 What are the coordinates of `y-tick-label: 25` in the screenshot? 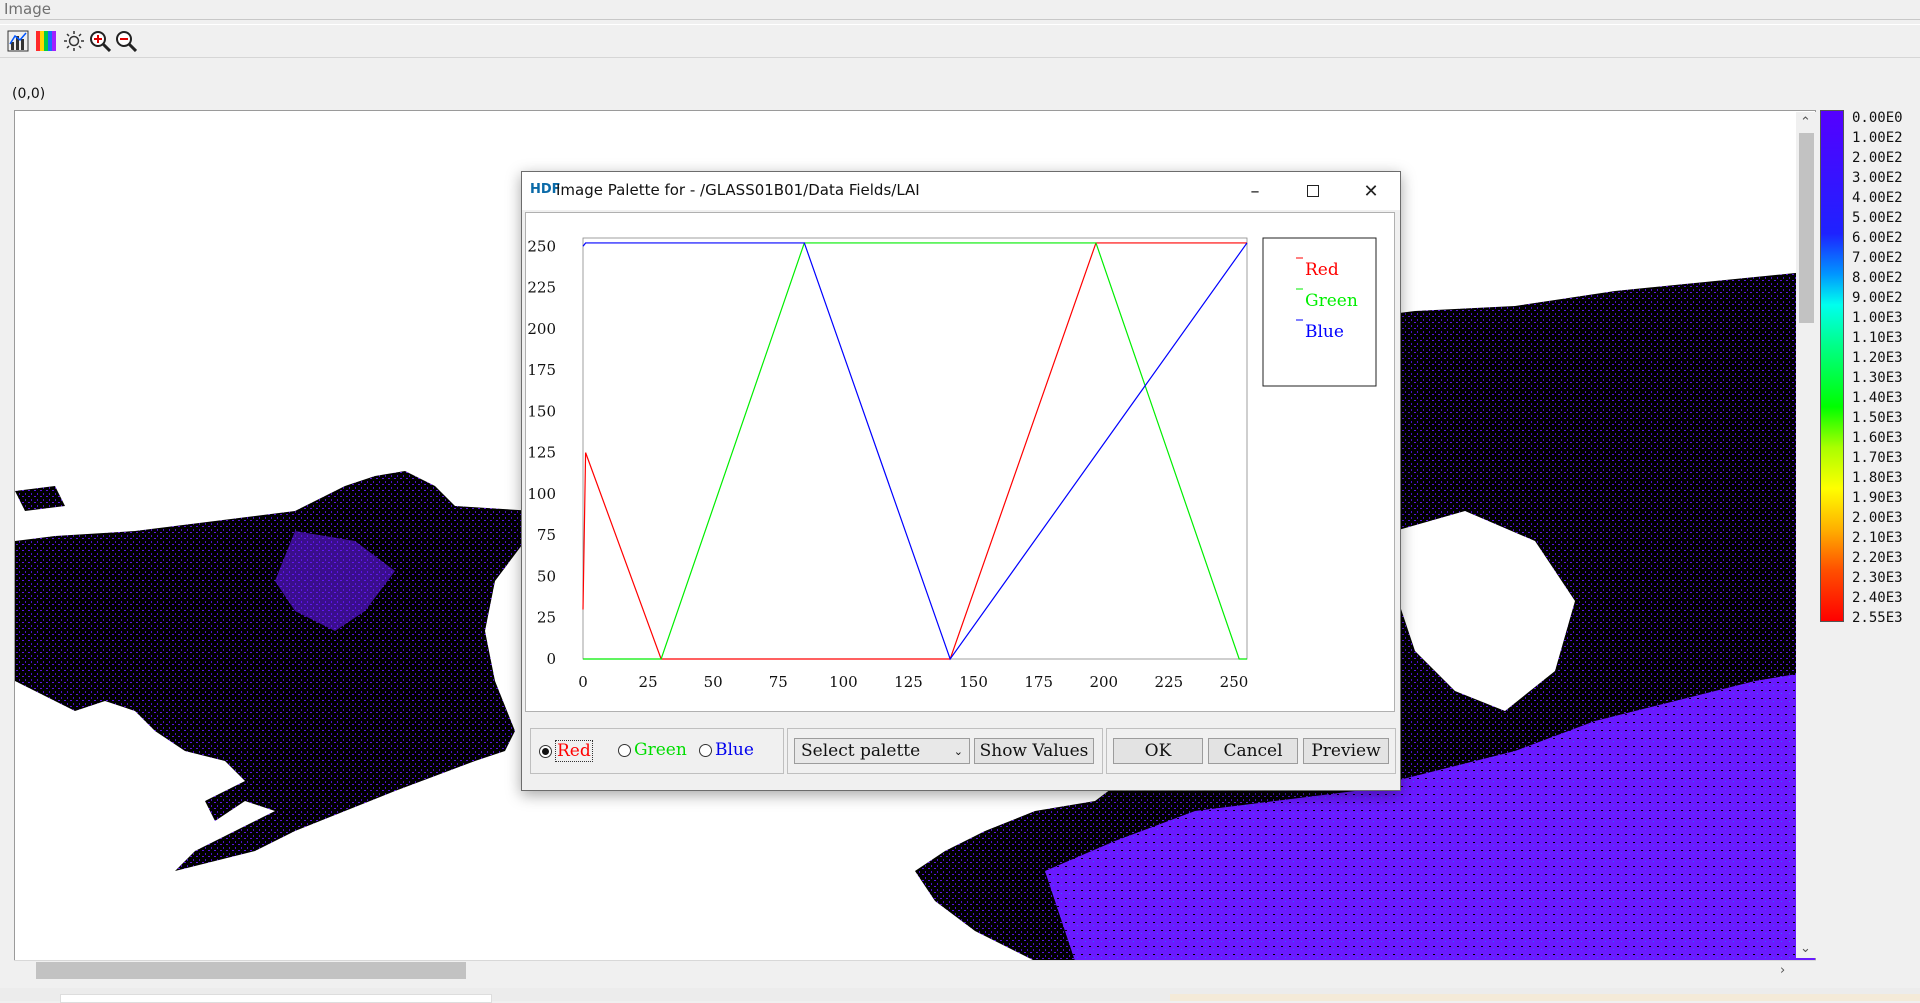 It's located at (546, 618).